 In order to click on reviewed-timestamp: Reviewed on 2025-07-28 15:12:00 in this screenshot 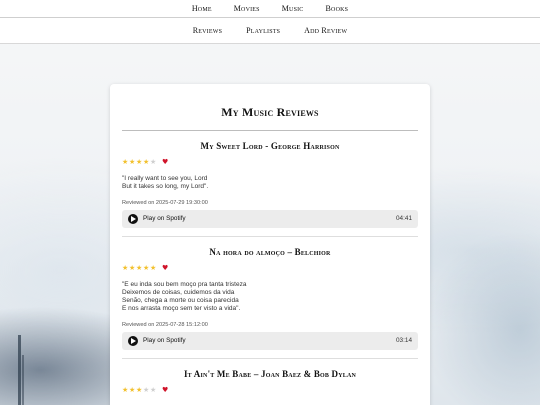, I will do `click(165, 324)`.